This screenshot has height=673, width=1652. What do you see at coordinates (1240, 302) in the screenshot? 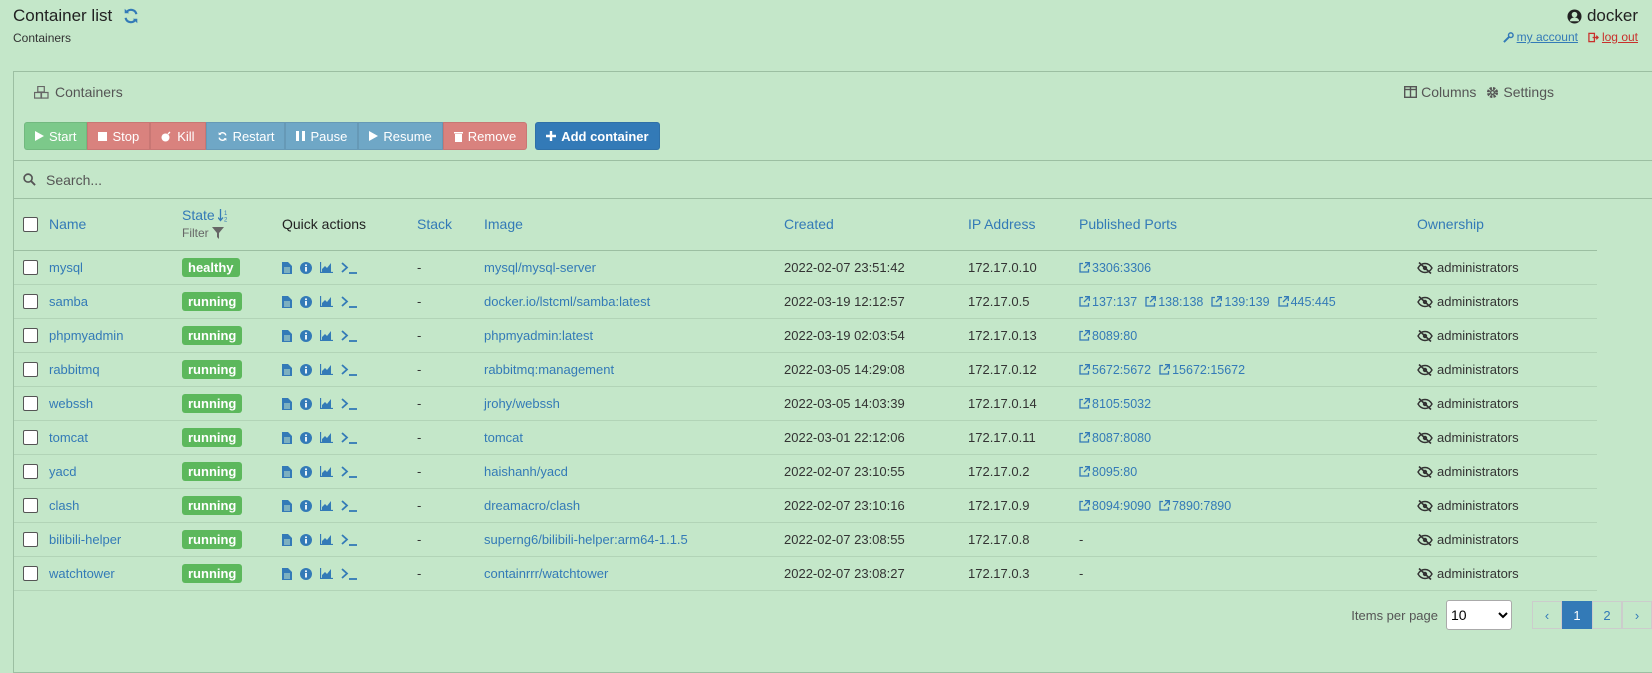
I see `port-link: 139:139` at bounding box center [1240, 302].